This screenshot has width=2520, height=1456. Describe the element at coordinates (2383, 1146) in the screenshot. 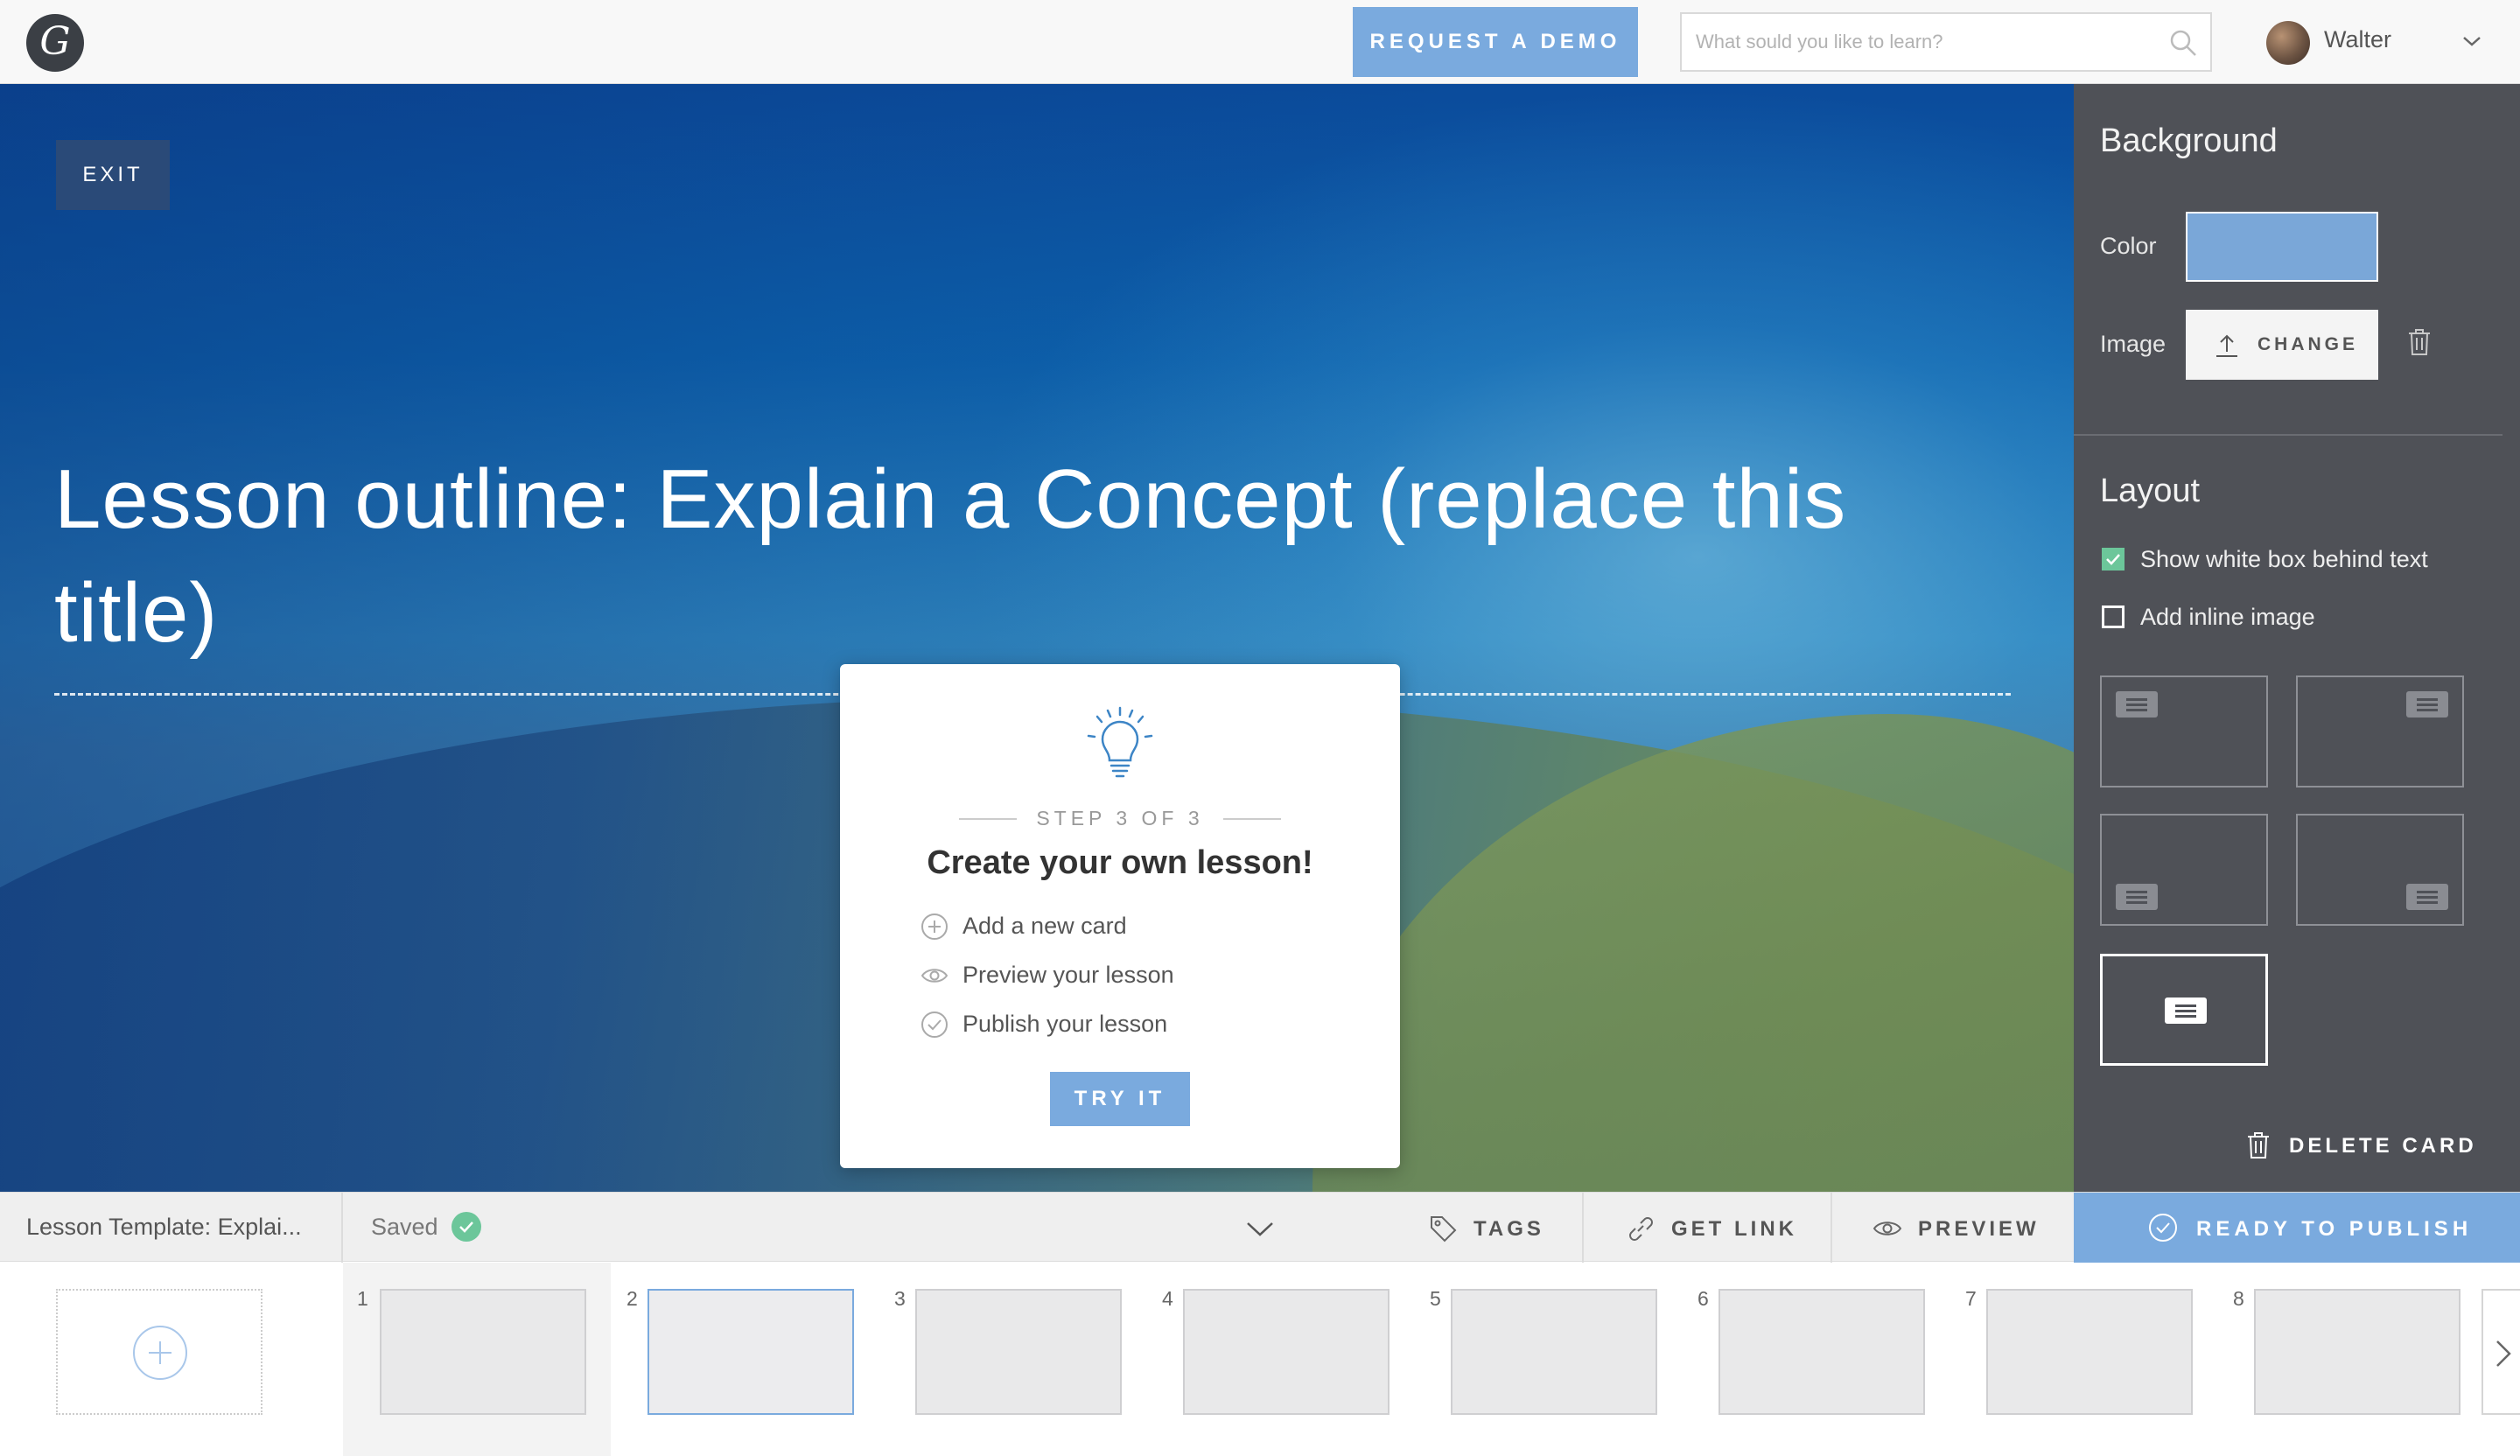

I see `delete-card-label: DELETE CARD` at that location.